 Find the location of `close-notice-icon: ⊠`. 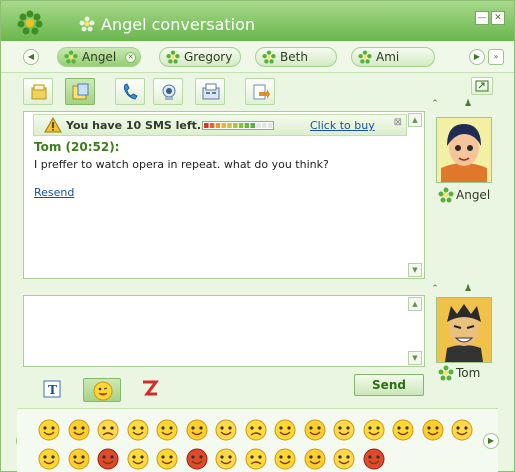

close-notice-icon: ⊠ is located at coordinates (398, 122).